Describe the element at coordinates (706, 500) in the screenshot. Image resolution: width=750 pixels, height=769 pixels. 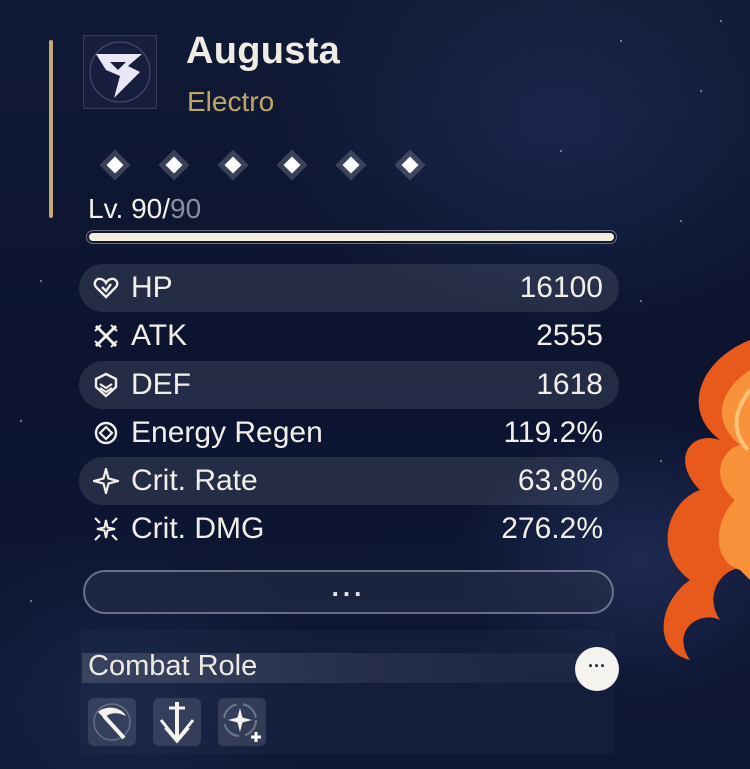
I see `character-flame-artwork` at that location.